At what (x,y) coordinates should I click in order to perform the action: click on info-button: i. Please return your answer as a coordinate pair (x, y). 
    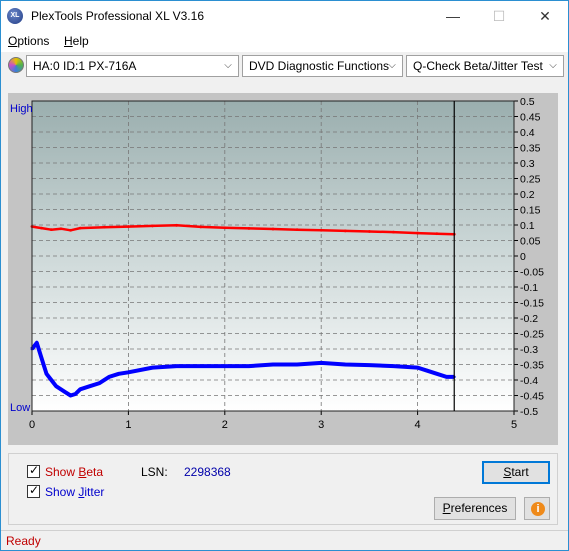
    Looking at the image, I should click on (537, 508).